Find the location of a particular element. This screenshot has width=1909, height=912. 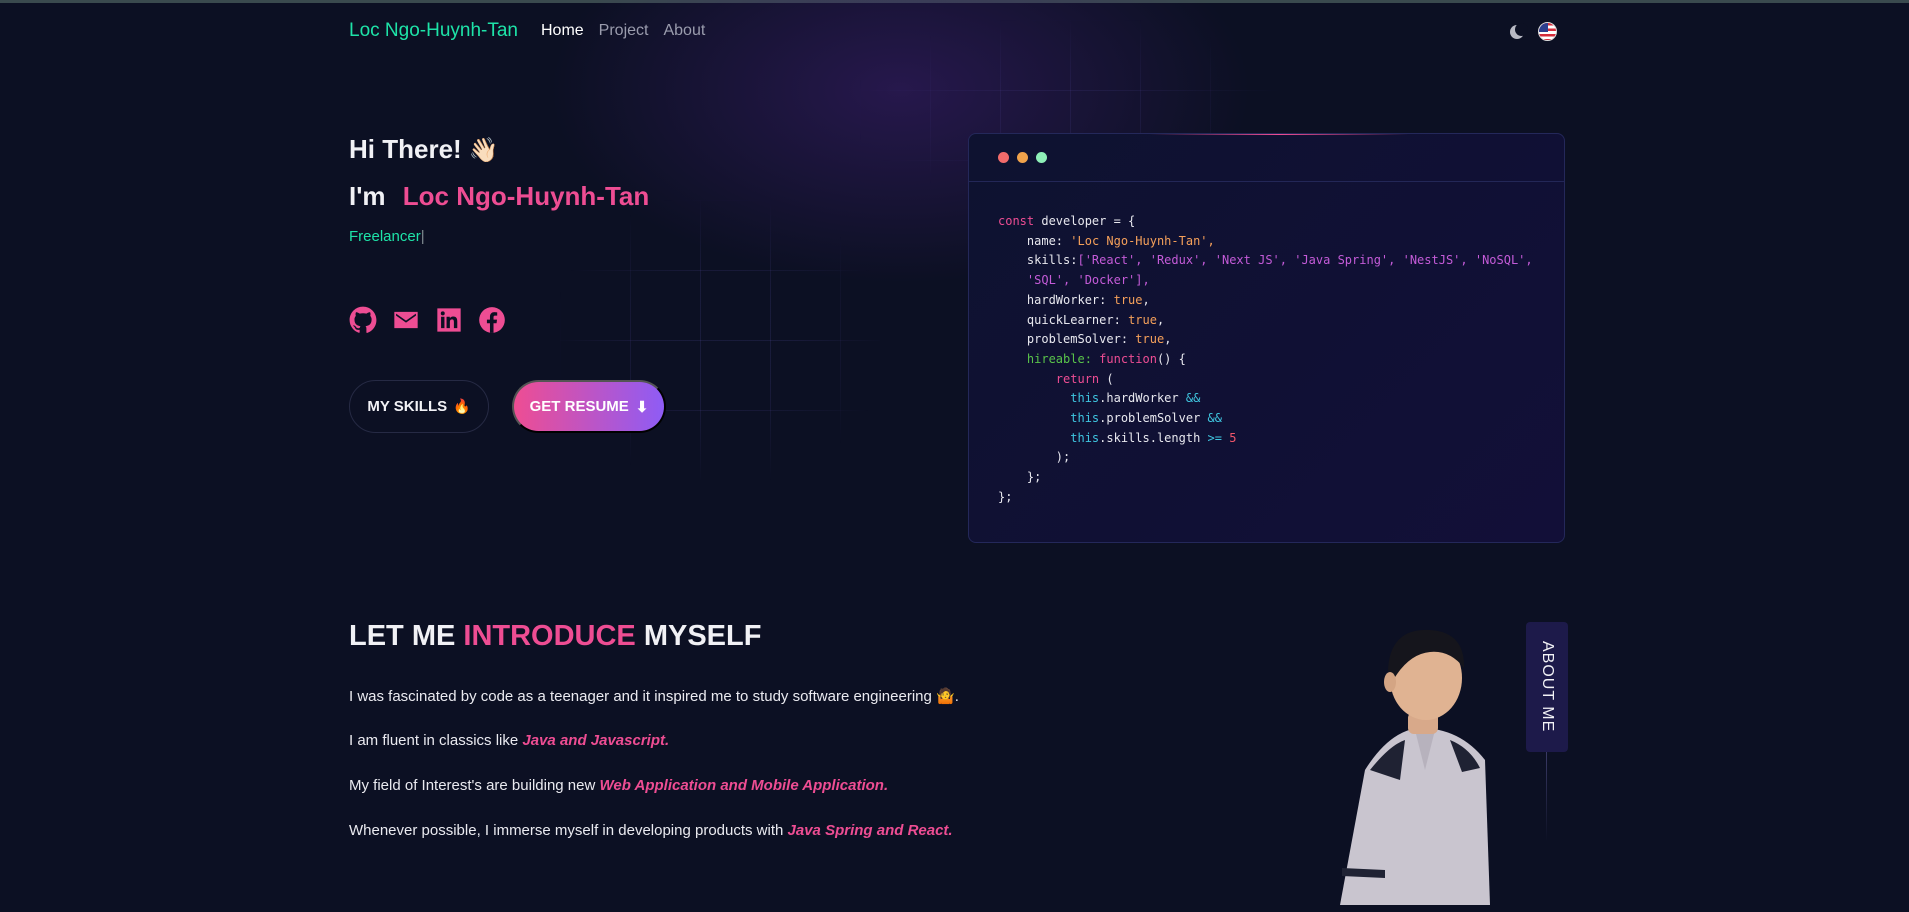

waving-hand-icon: 👋🏻 is located at coordinates (483, 150).